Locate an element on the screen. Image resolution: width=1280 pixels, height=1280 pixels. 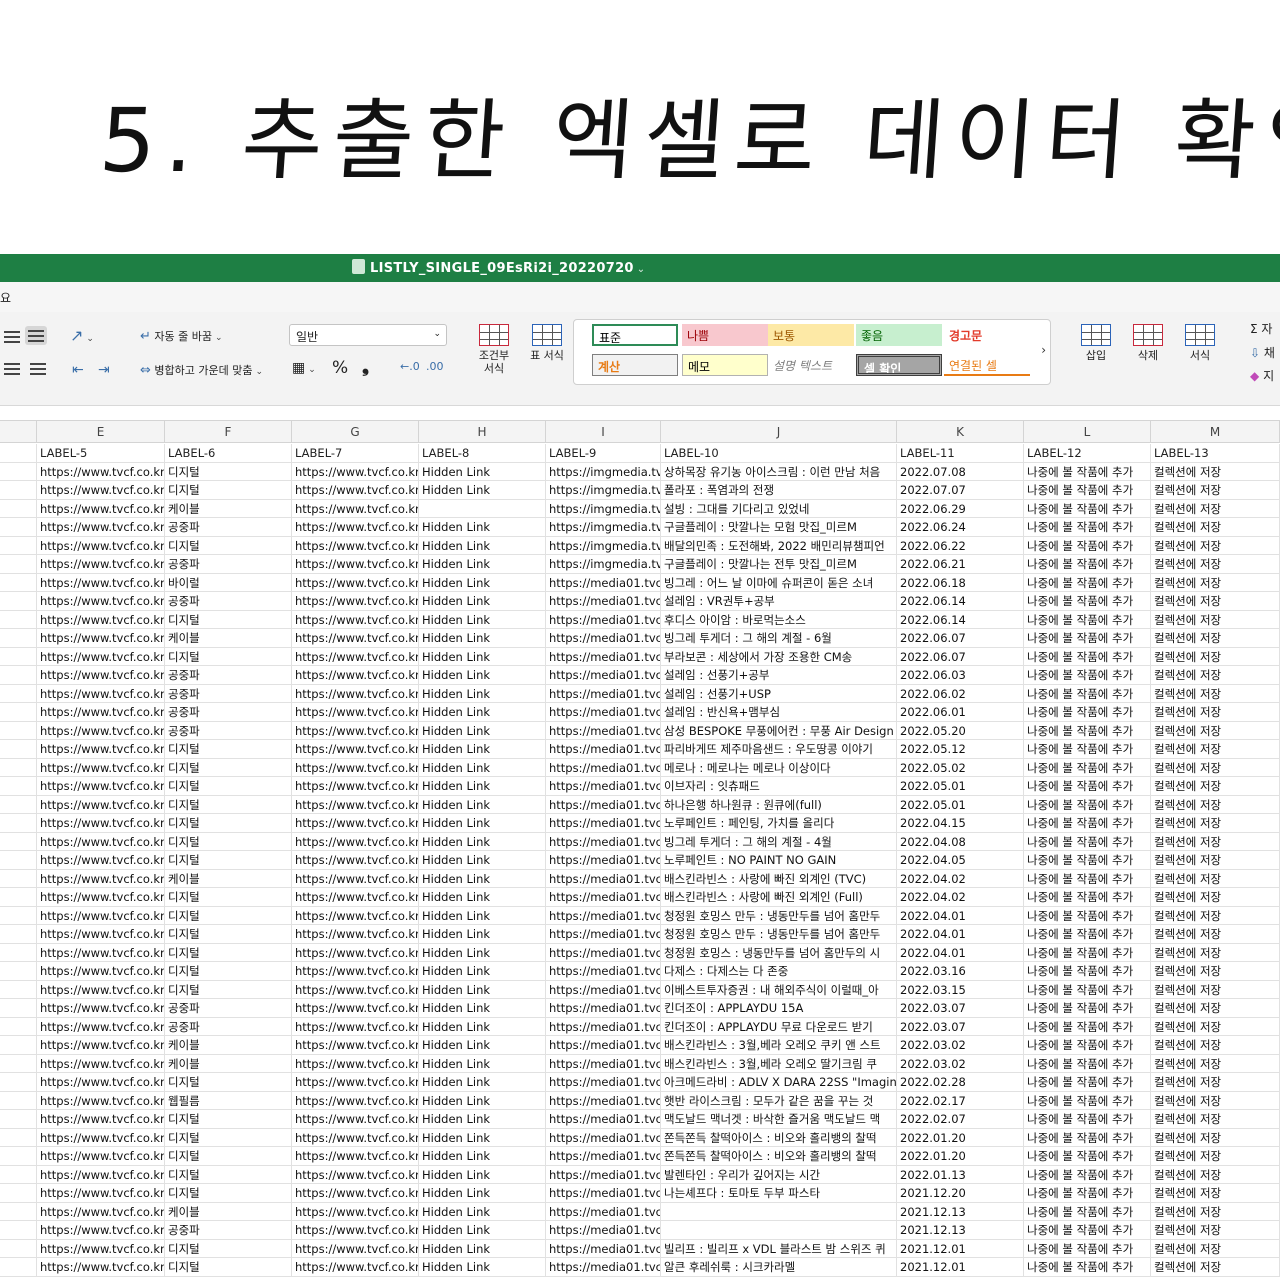
cell-k: 2022.04.02 is located at coordinates (960, 878).